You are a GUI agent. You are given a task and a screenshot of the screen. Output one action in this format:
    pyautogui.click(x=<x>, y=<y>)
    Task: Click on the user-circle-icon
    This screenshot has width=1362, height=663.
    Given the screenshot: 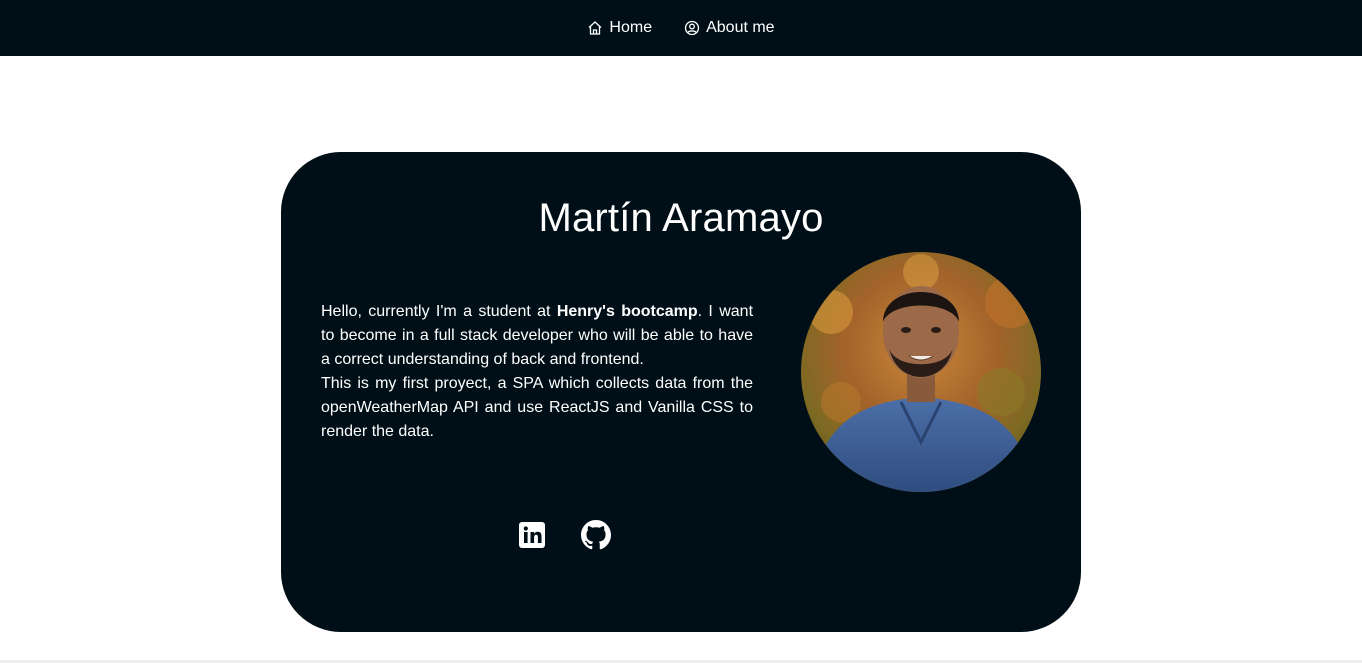 What is the action you would take?
    pyautogui.click(x=692, y=28)
    